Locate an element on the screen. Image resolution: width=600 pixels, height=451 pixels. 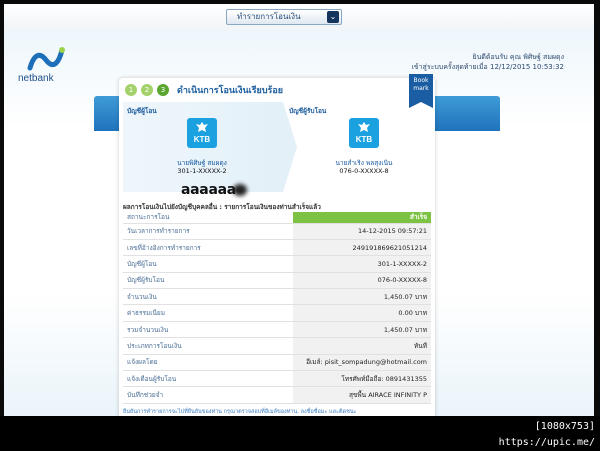
detail-value: 0.00 บาท is located at coordinates (362, 313).